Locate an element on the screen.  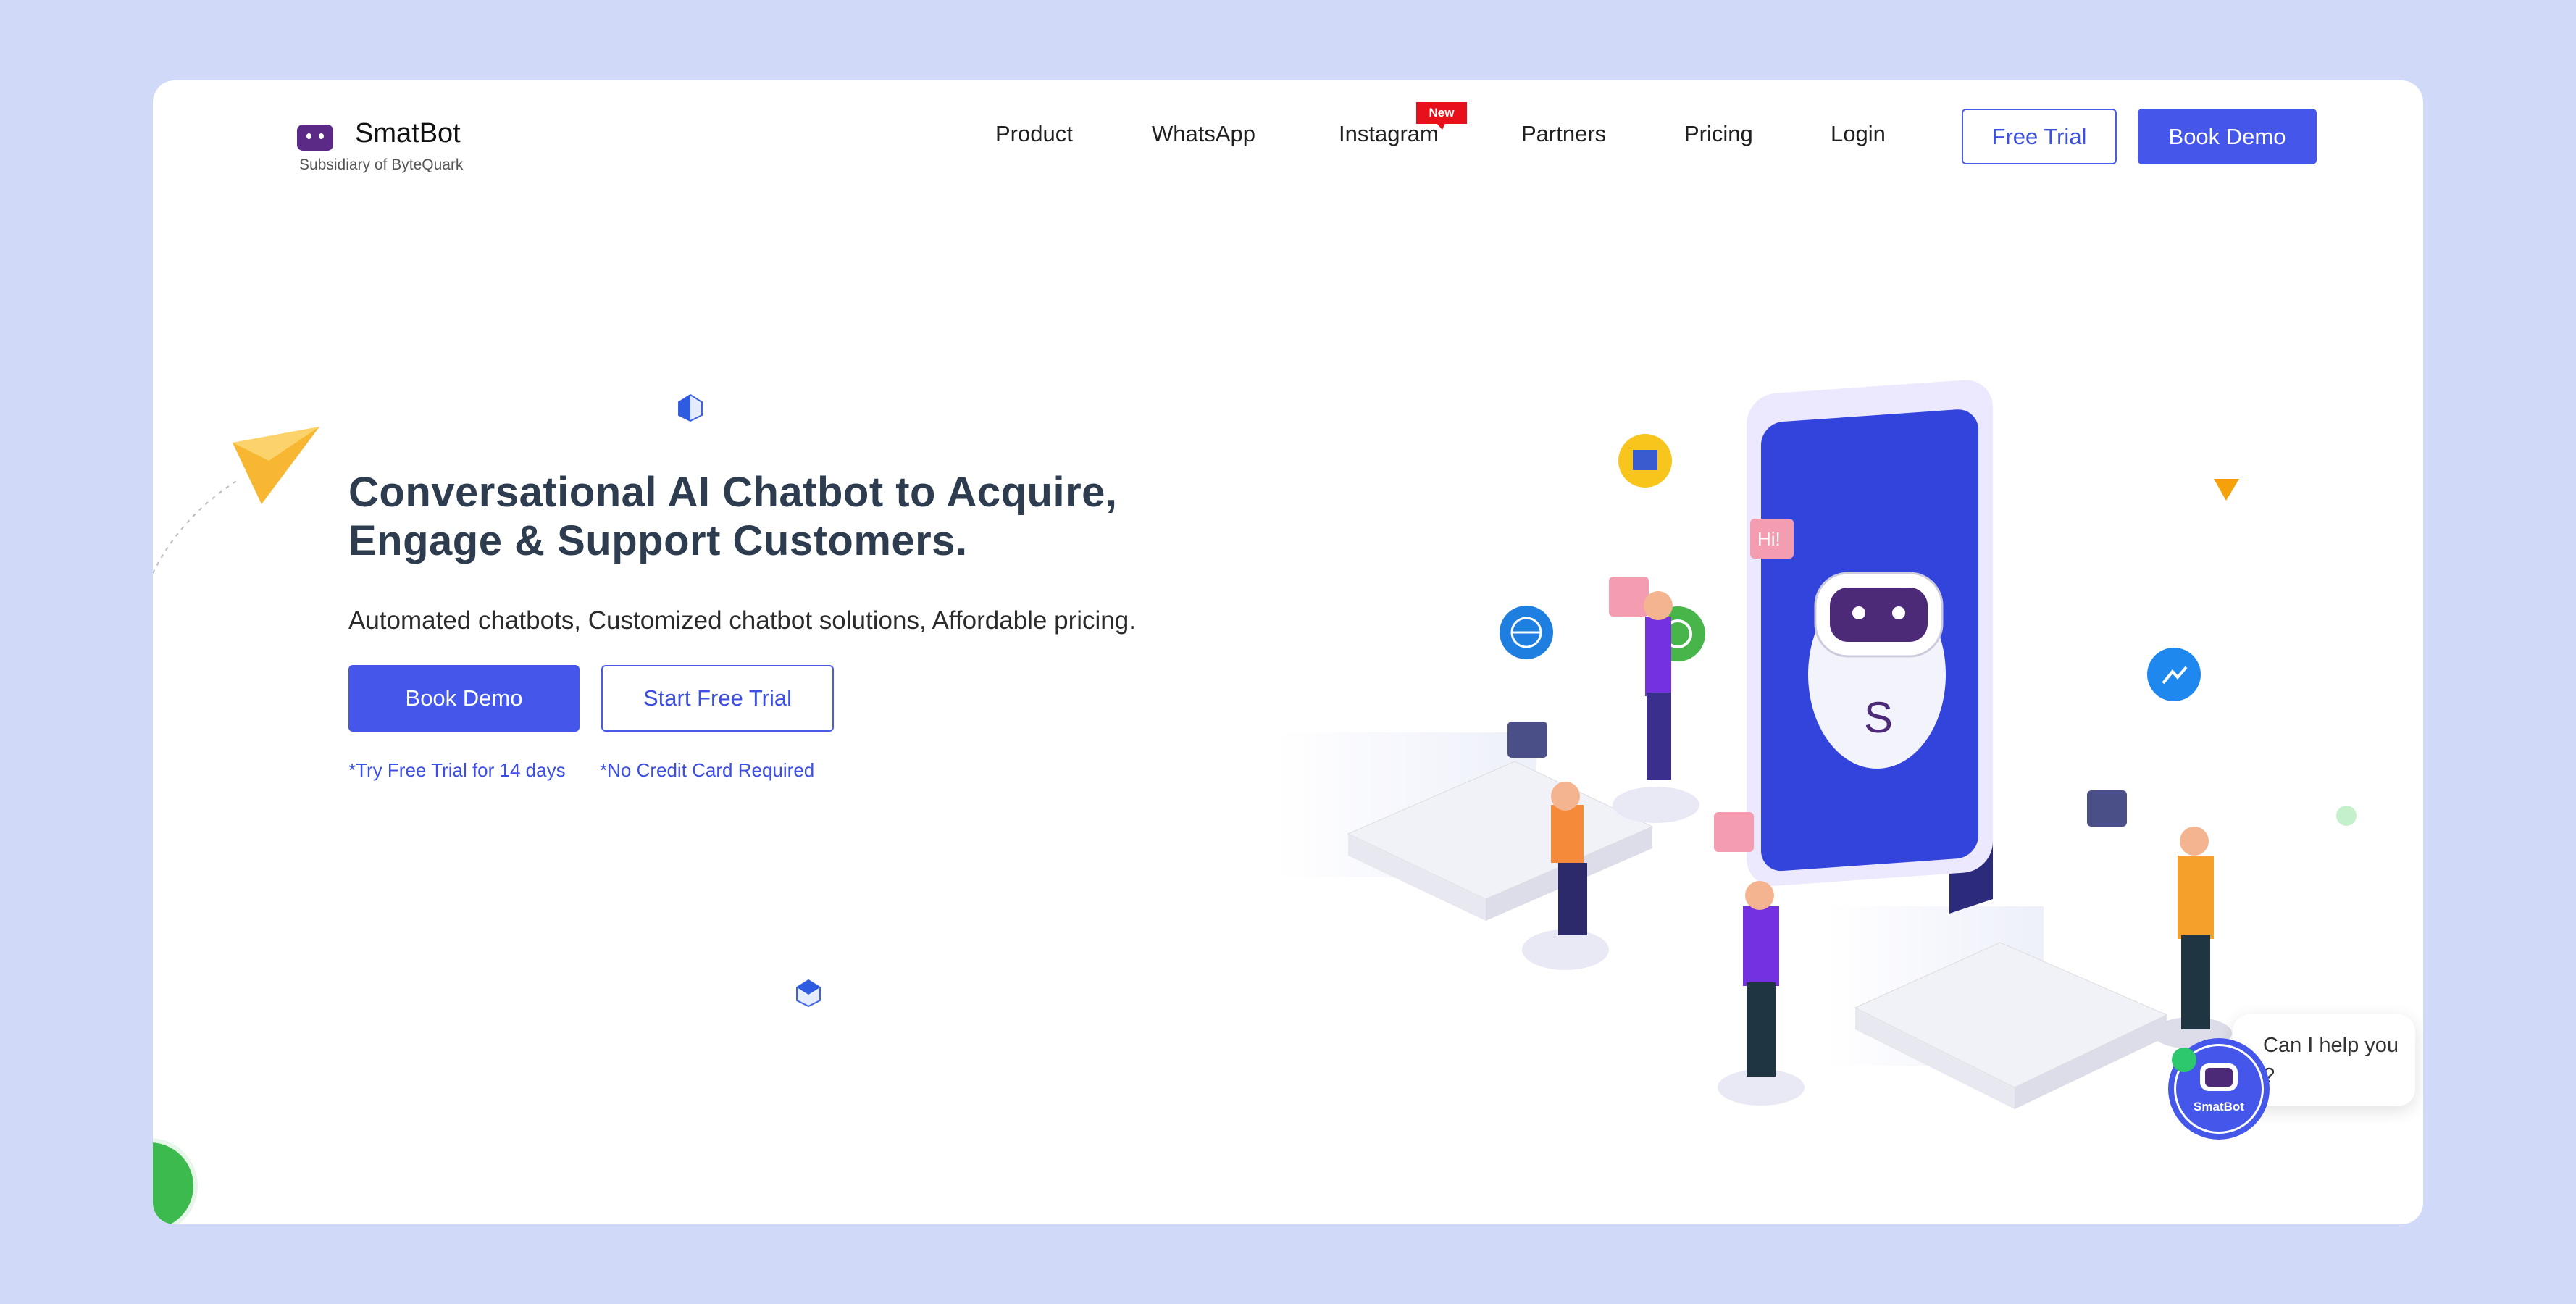
person-phone is located at coordinates (1761, 993).